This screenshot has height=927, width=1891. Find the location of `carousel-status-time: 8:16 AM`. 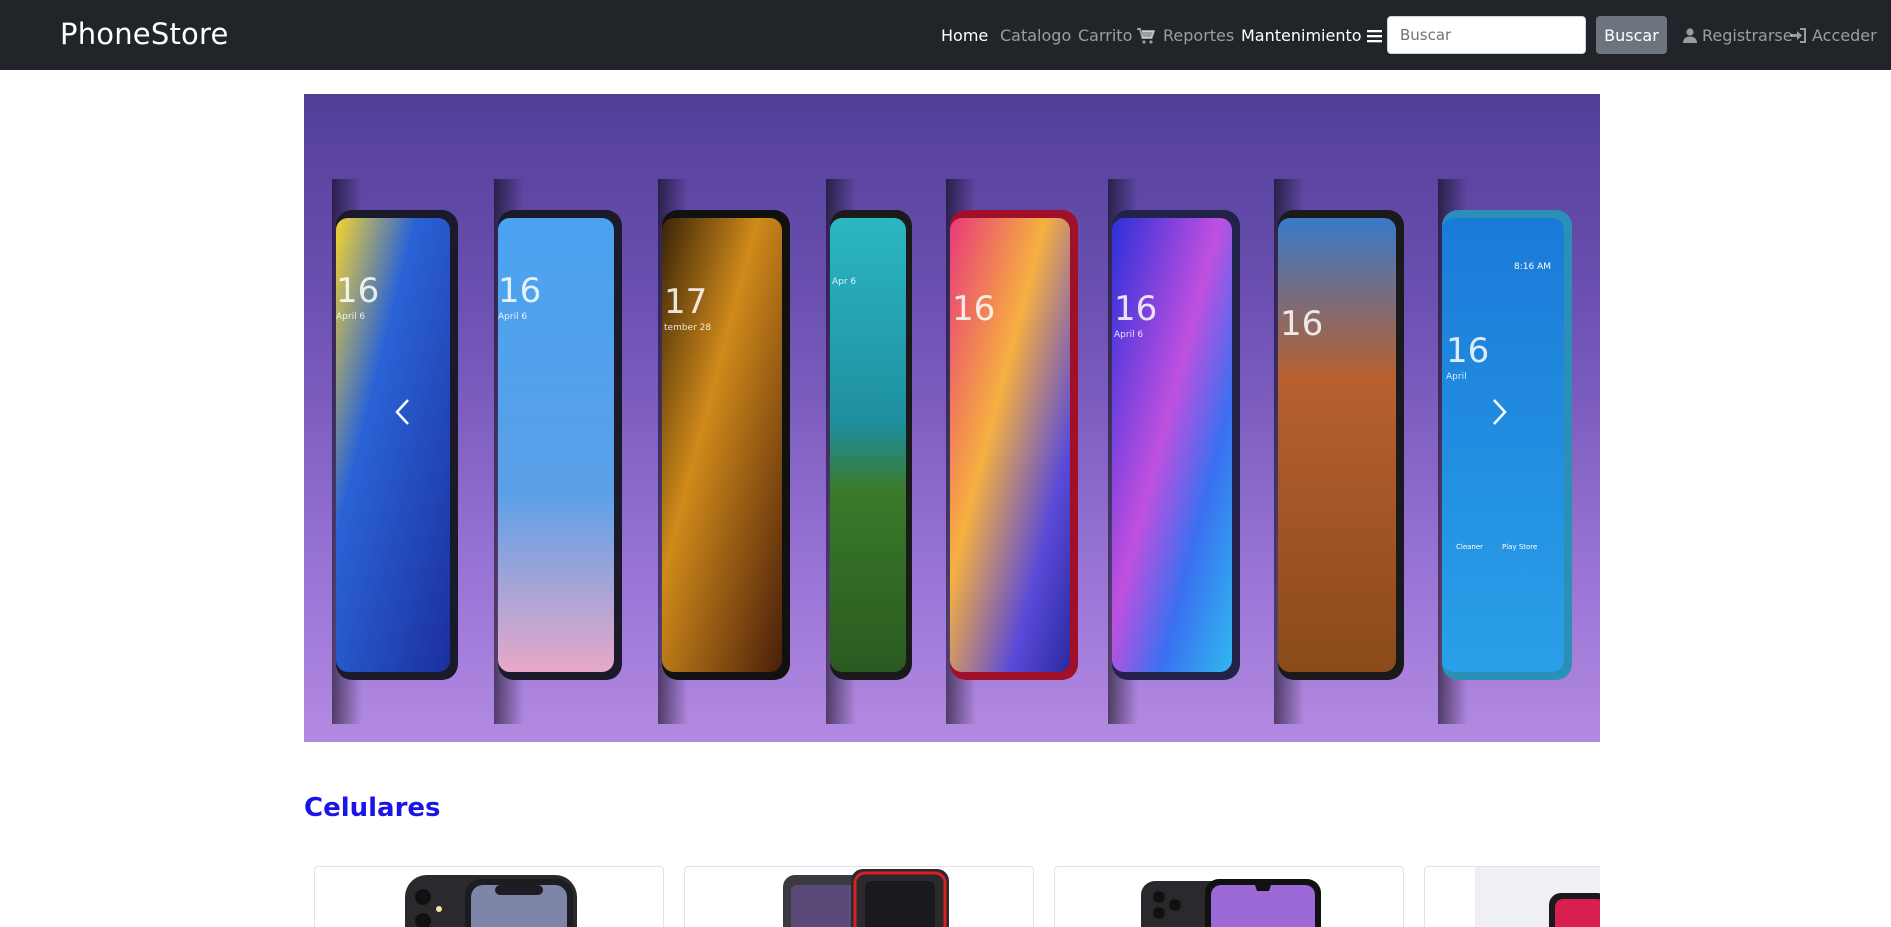

carousel-status-time: 8:16 AM is located at coordinates (1532, 267).